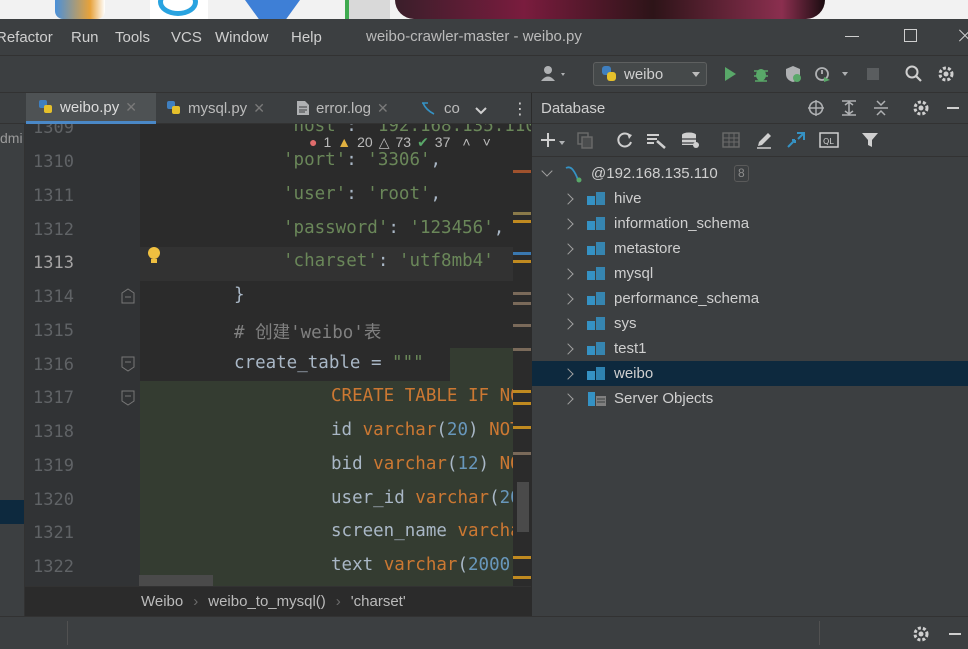  I want to click on run-button, so click(730, 74).